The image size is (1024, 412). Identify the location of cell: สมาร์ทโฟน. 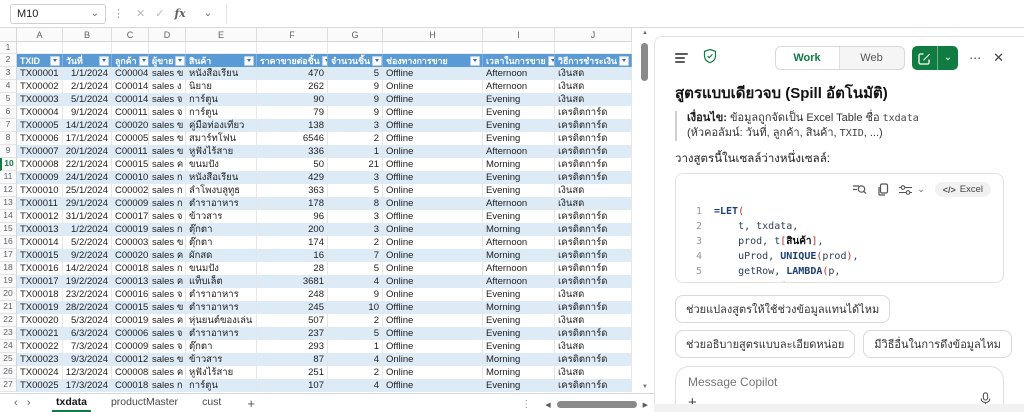
(221, 138).